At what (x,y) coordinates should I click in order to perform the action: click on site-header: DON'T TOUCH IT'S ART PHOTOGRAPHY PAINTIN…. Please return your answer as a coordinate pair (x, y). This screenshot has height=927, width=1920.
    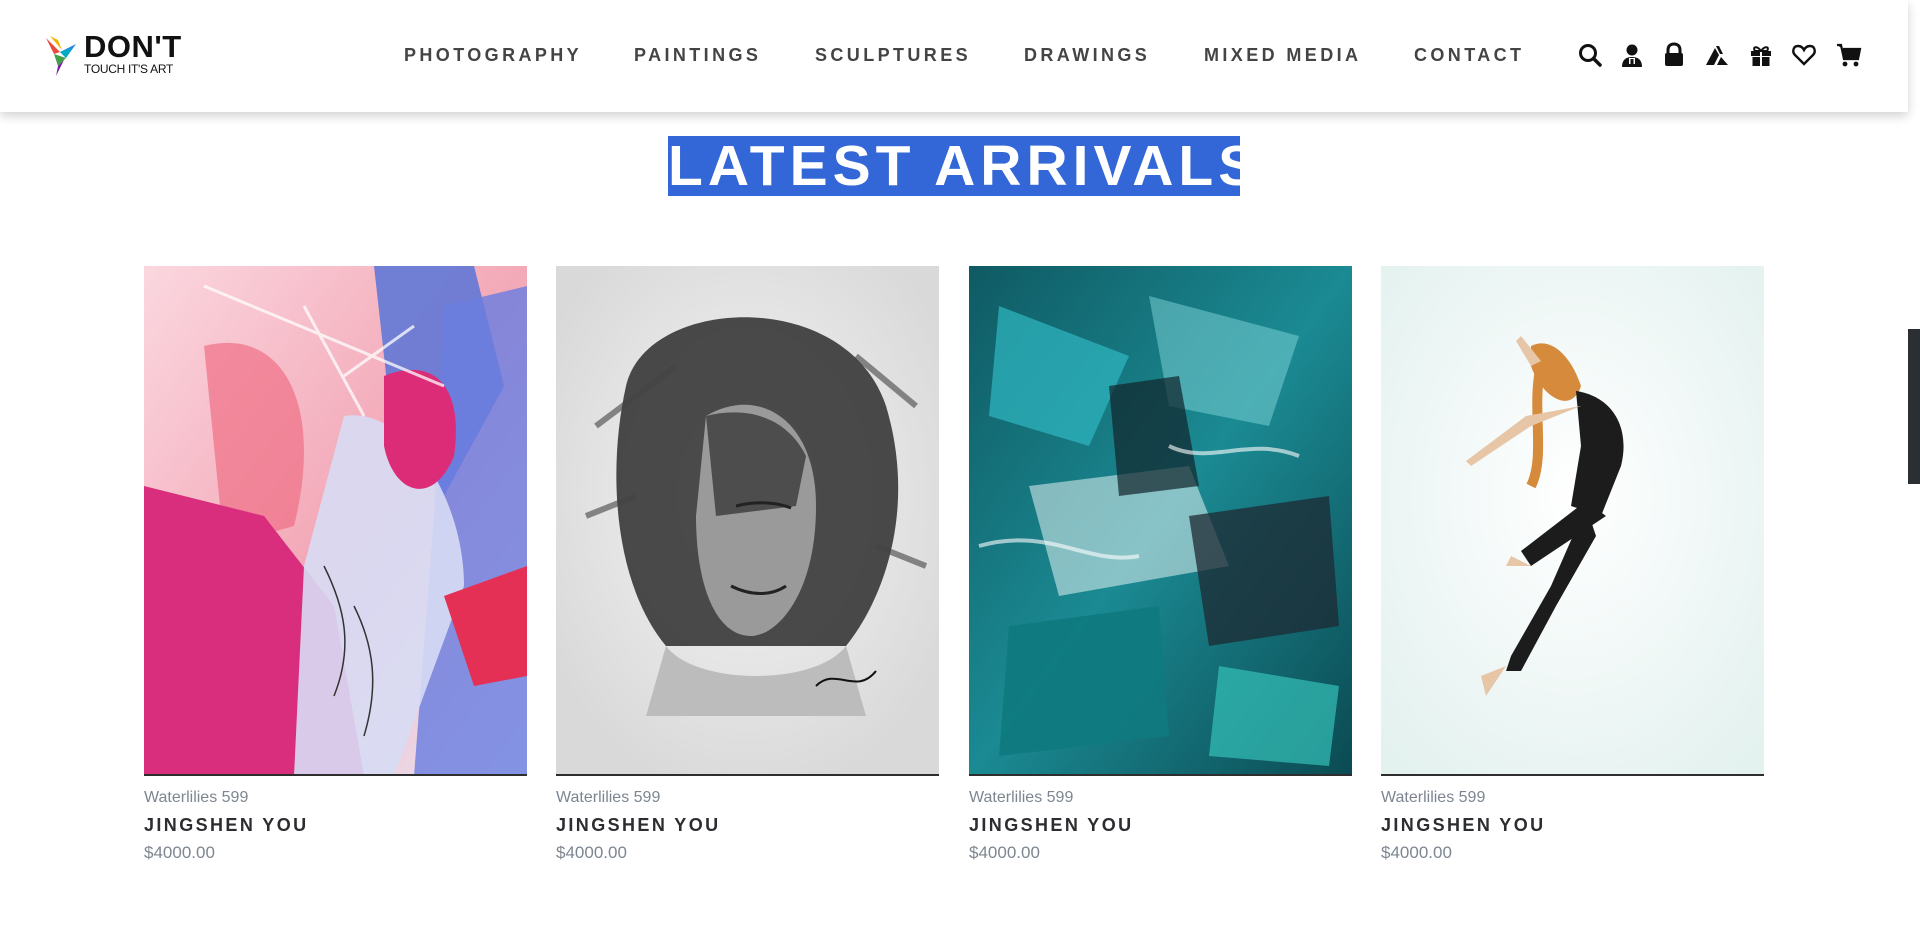
    Looking at the image, I should click on (954, 56).